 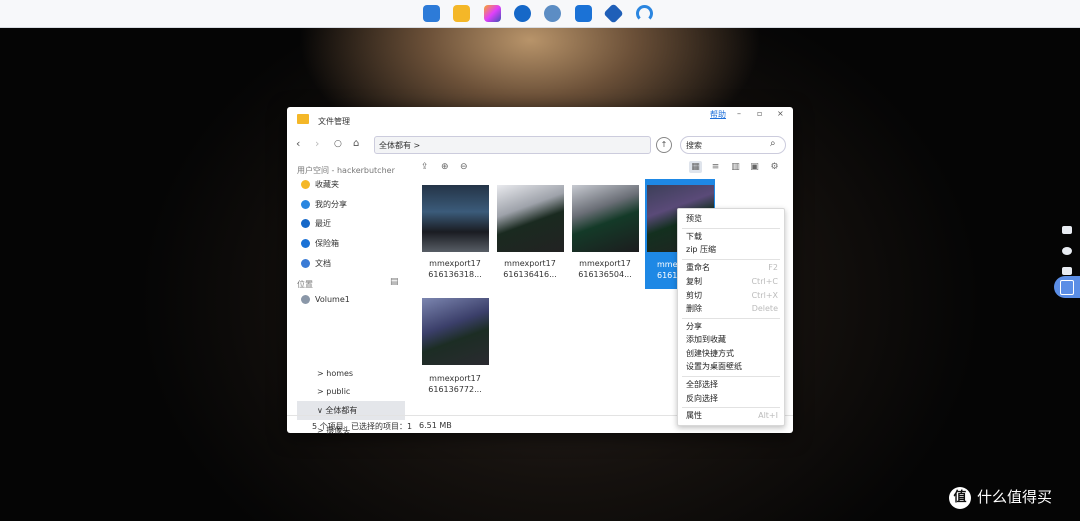 What do you see at coordinates (759, 113) in the screenshot?
I see `maximize-button: ▫` at bounding box center [759, 113].